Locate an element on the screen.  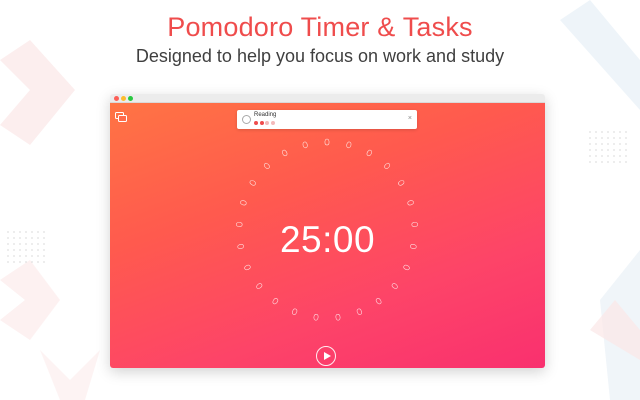
maximize-button is located at coordinates (130, 98).